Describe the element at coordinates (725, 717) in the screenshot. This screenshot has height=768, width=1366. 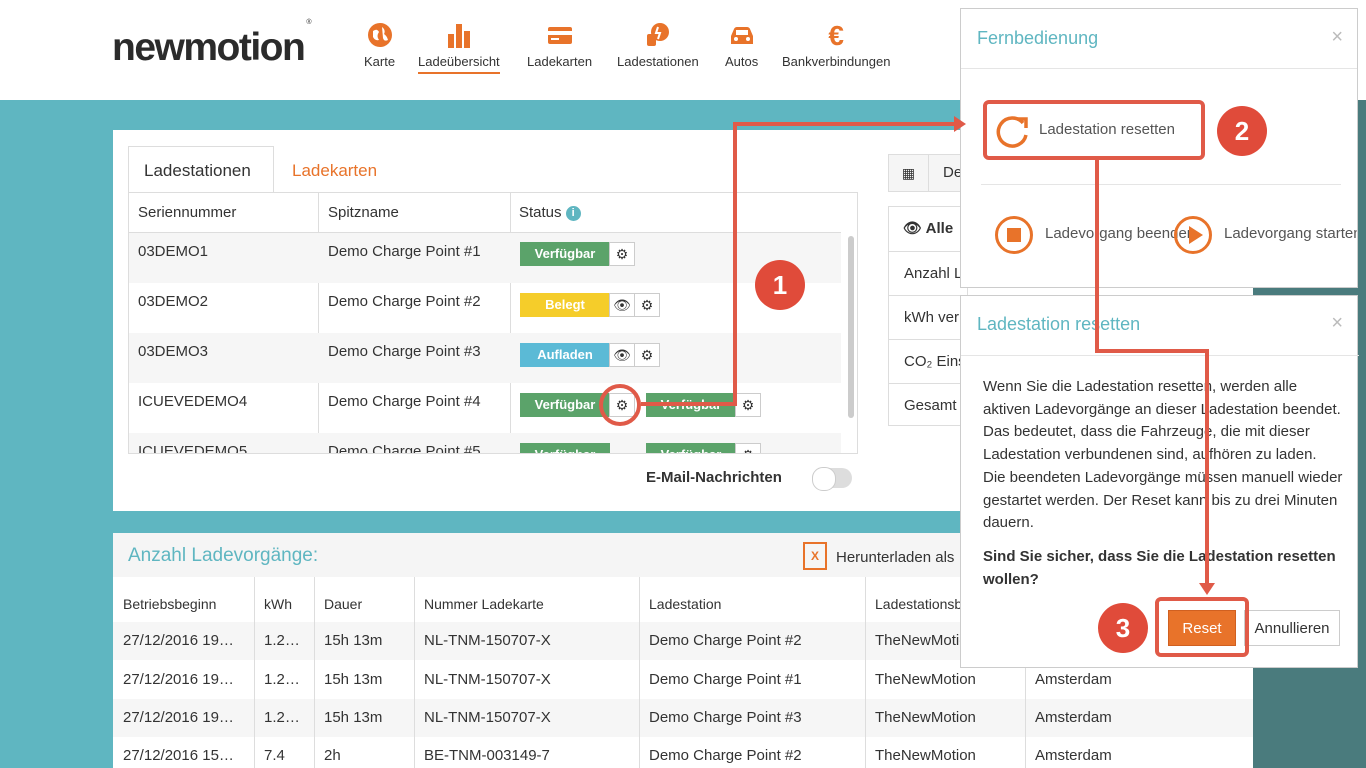
I see `cell: Demo Charge Point #3` at that location.